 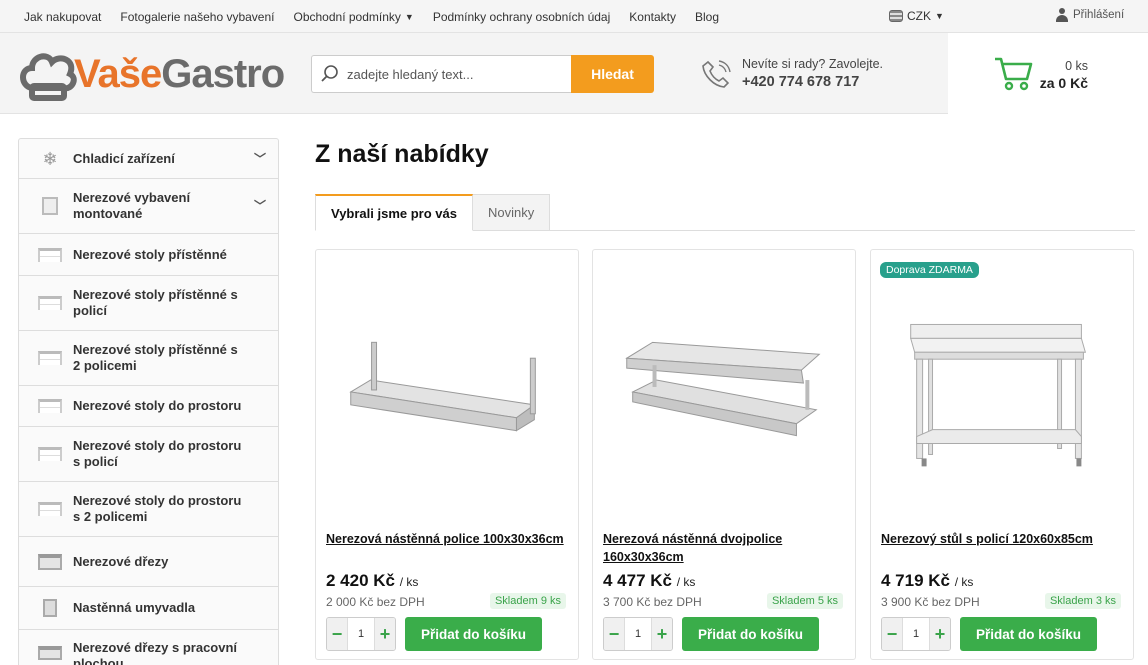 I want to click on login-link: Přihlášení, so click(x=1090, y=15).